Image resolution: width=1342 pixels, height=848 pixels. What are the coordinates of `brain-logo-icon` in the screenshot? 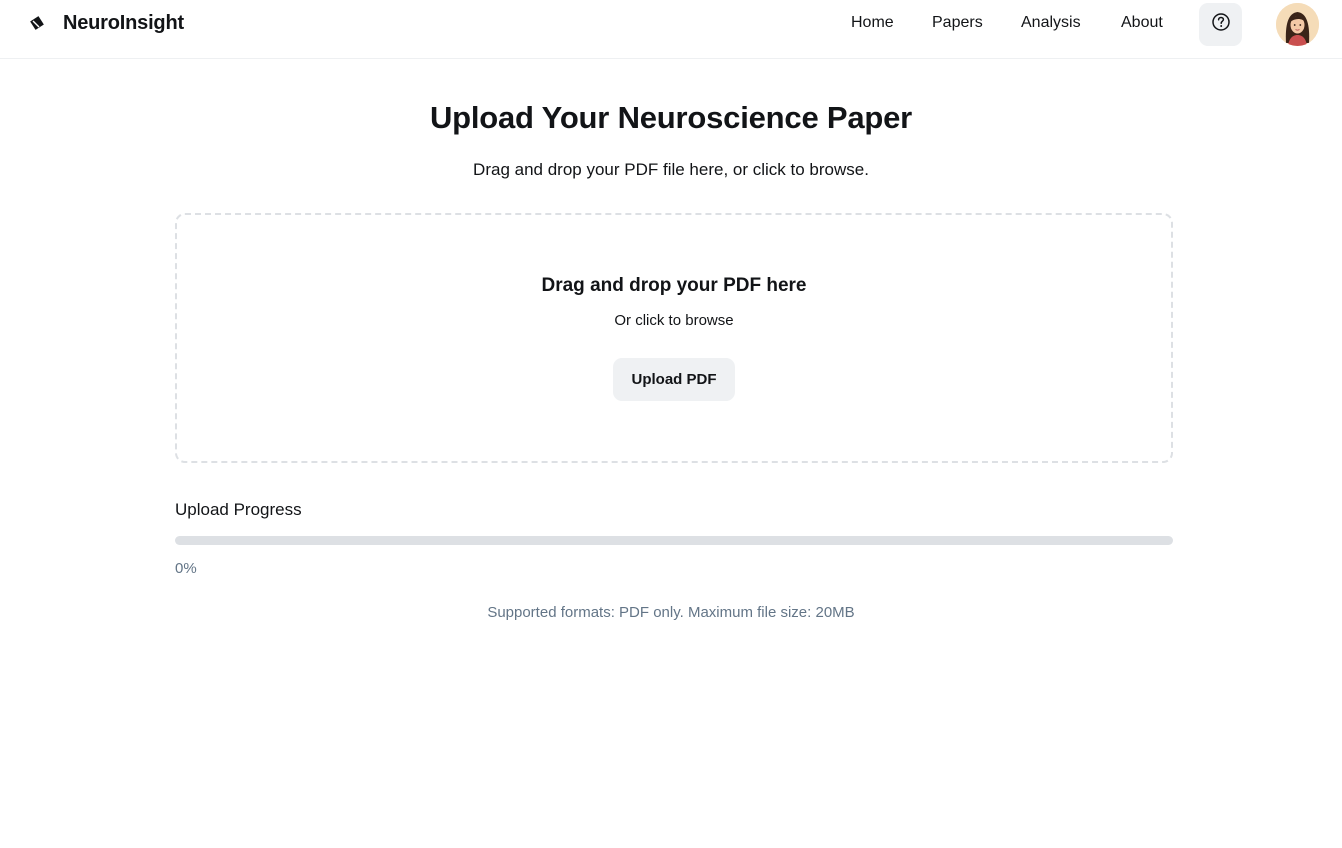 It's located at (37, 23).